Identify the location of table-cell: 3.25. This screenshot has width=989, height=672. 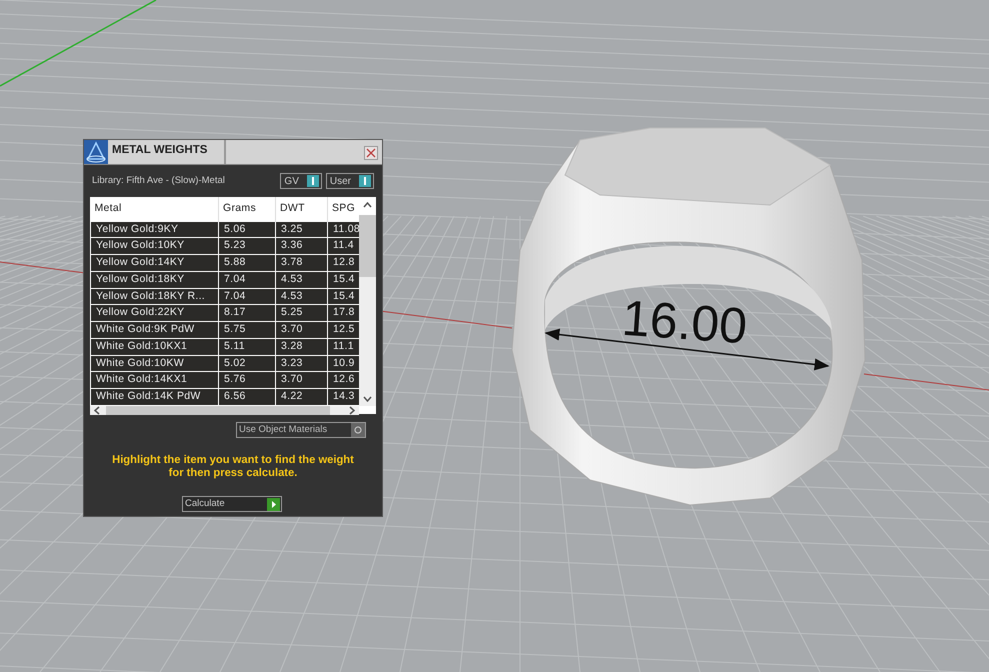
(302, 229).